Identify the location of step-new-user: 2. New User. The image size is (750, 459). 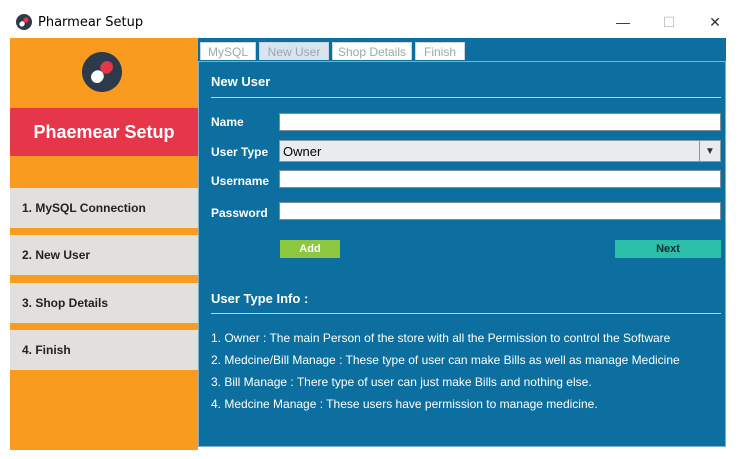
(104, 255).